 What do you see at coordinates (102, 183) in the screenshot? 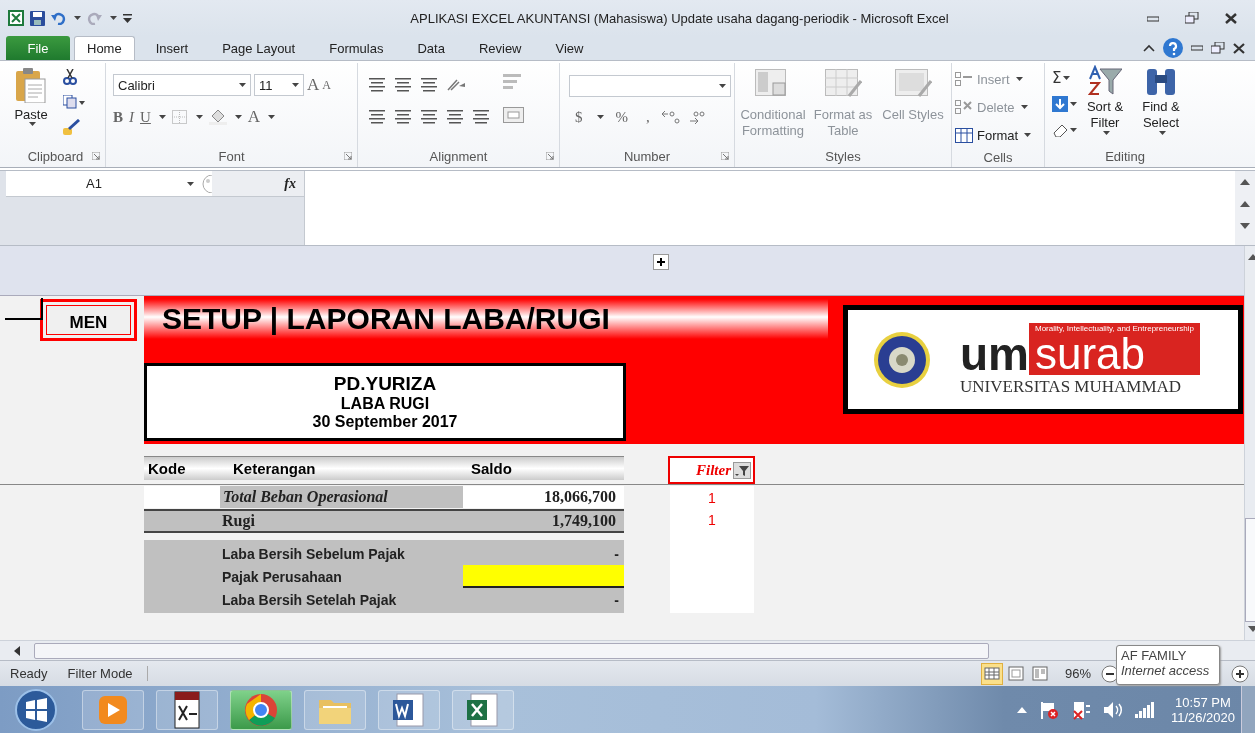
I see `name-box: A1` at bounding box center [102, 183].